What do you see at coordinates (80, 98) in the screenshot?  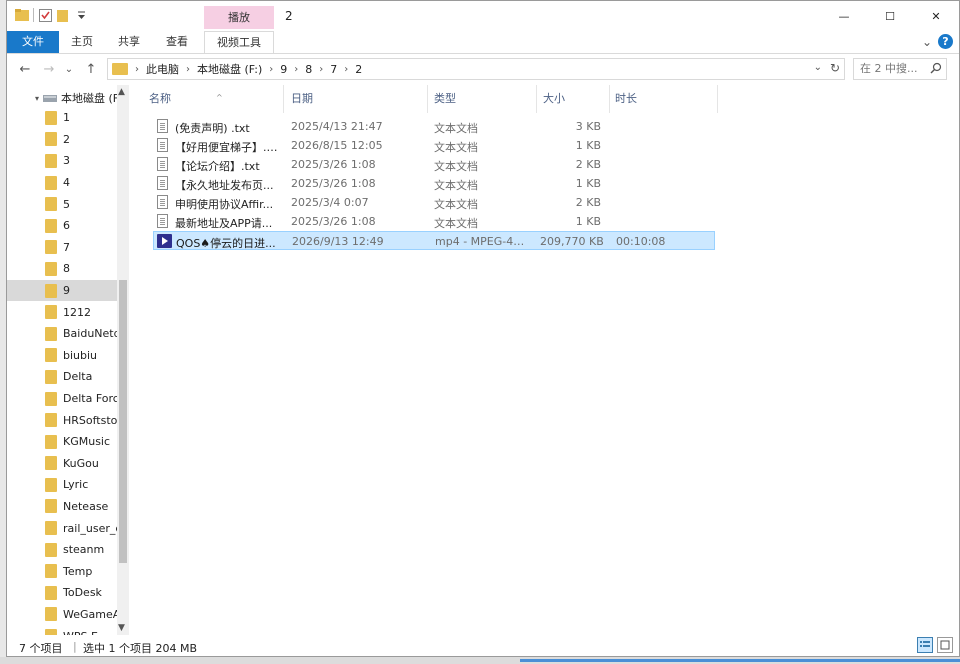 I see `nav-root-drive: ▾ 本地磁盘 (F:)` at bounding box center [80, 98].